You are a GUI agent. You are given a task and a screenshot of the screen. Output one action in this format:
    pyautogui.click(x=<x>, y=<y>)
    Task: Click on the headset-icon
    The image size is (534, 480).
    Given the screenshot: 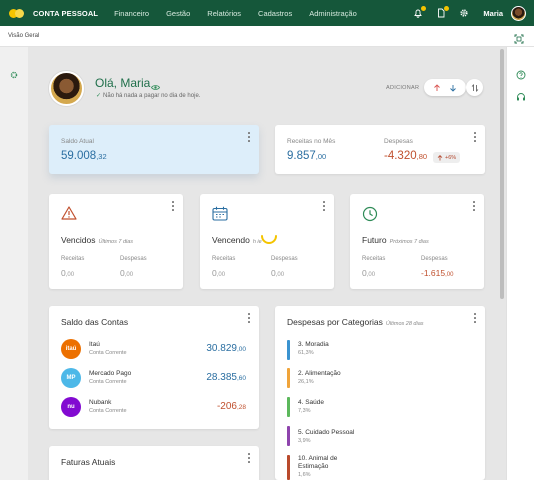 What is the action you would take?
    pyautogui.click(x=521, y=95)
    